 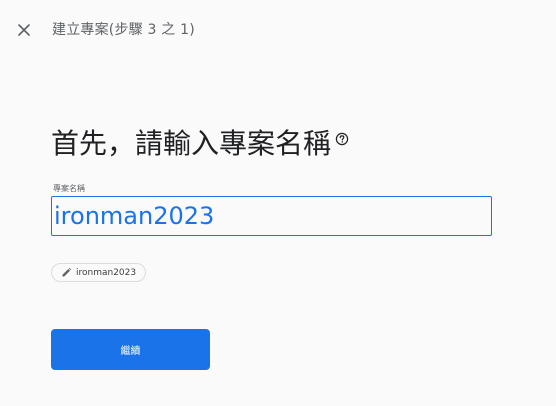 What do you see at coordinates (342, 139) in the screenshot?
I see `help-circle-icon` at bounding box center [342, 139].